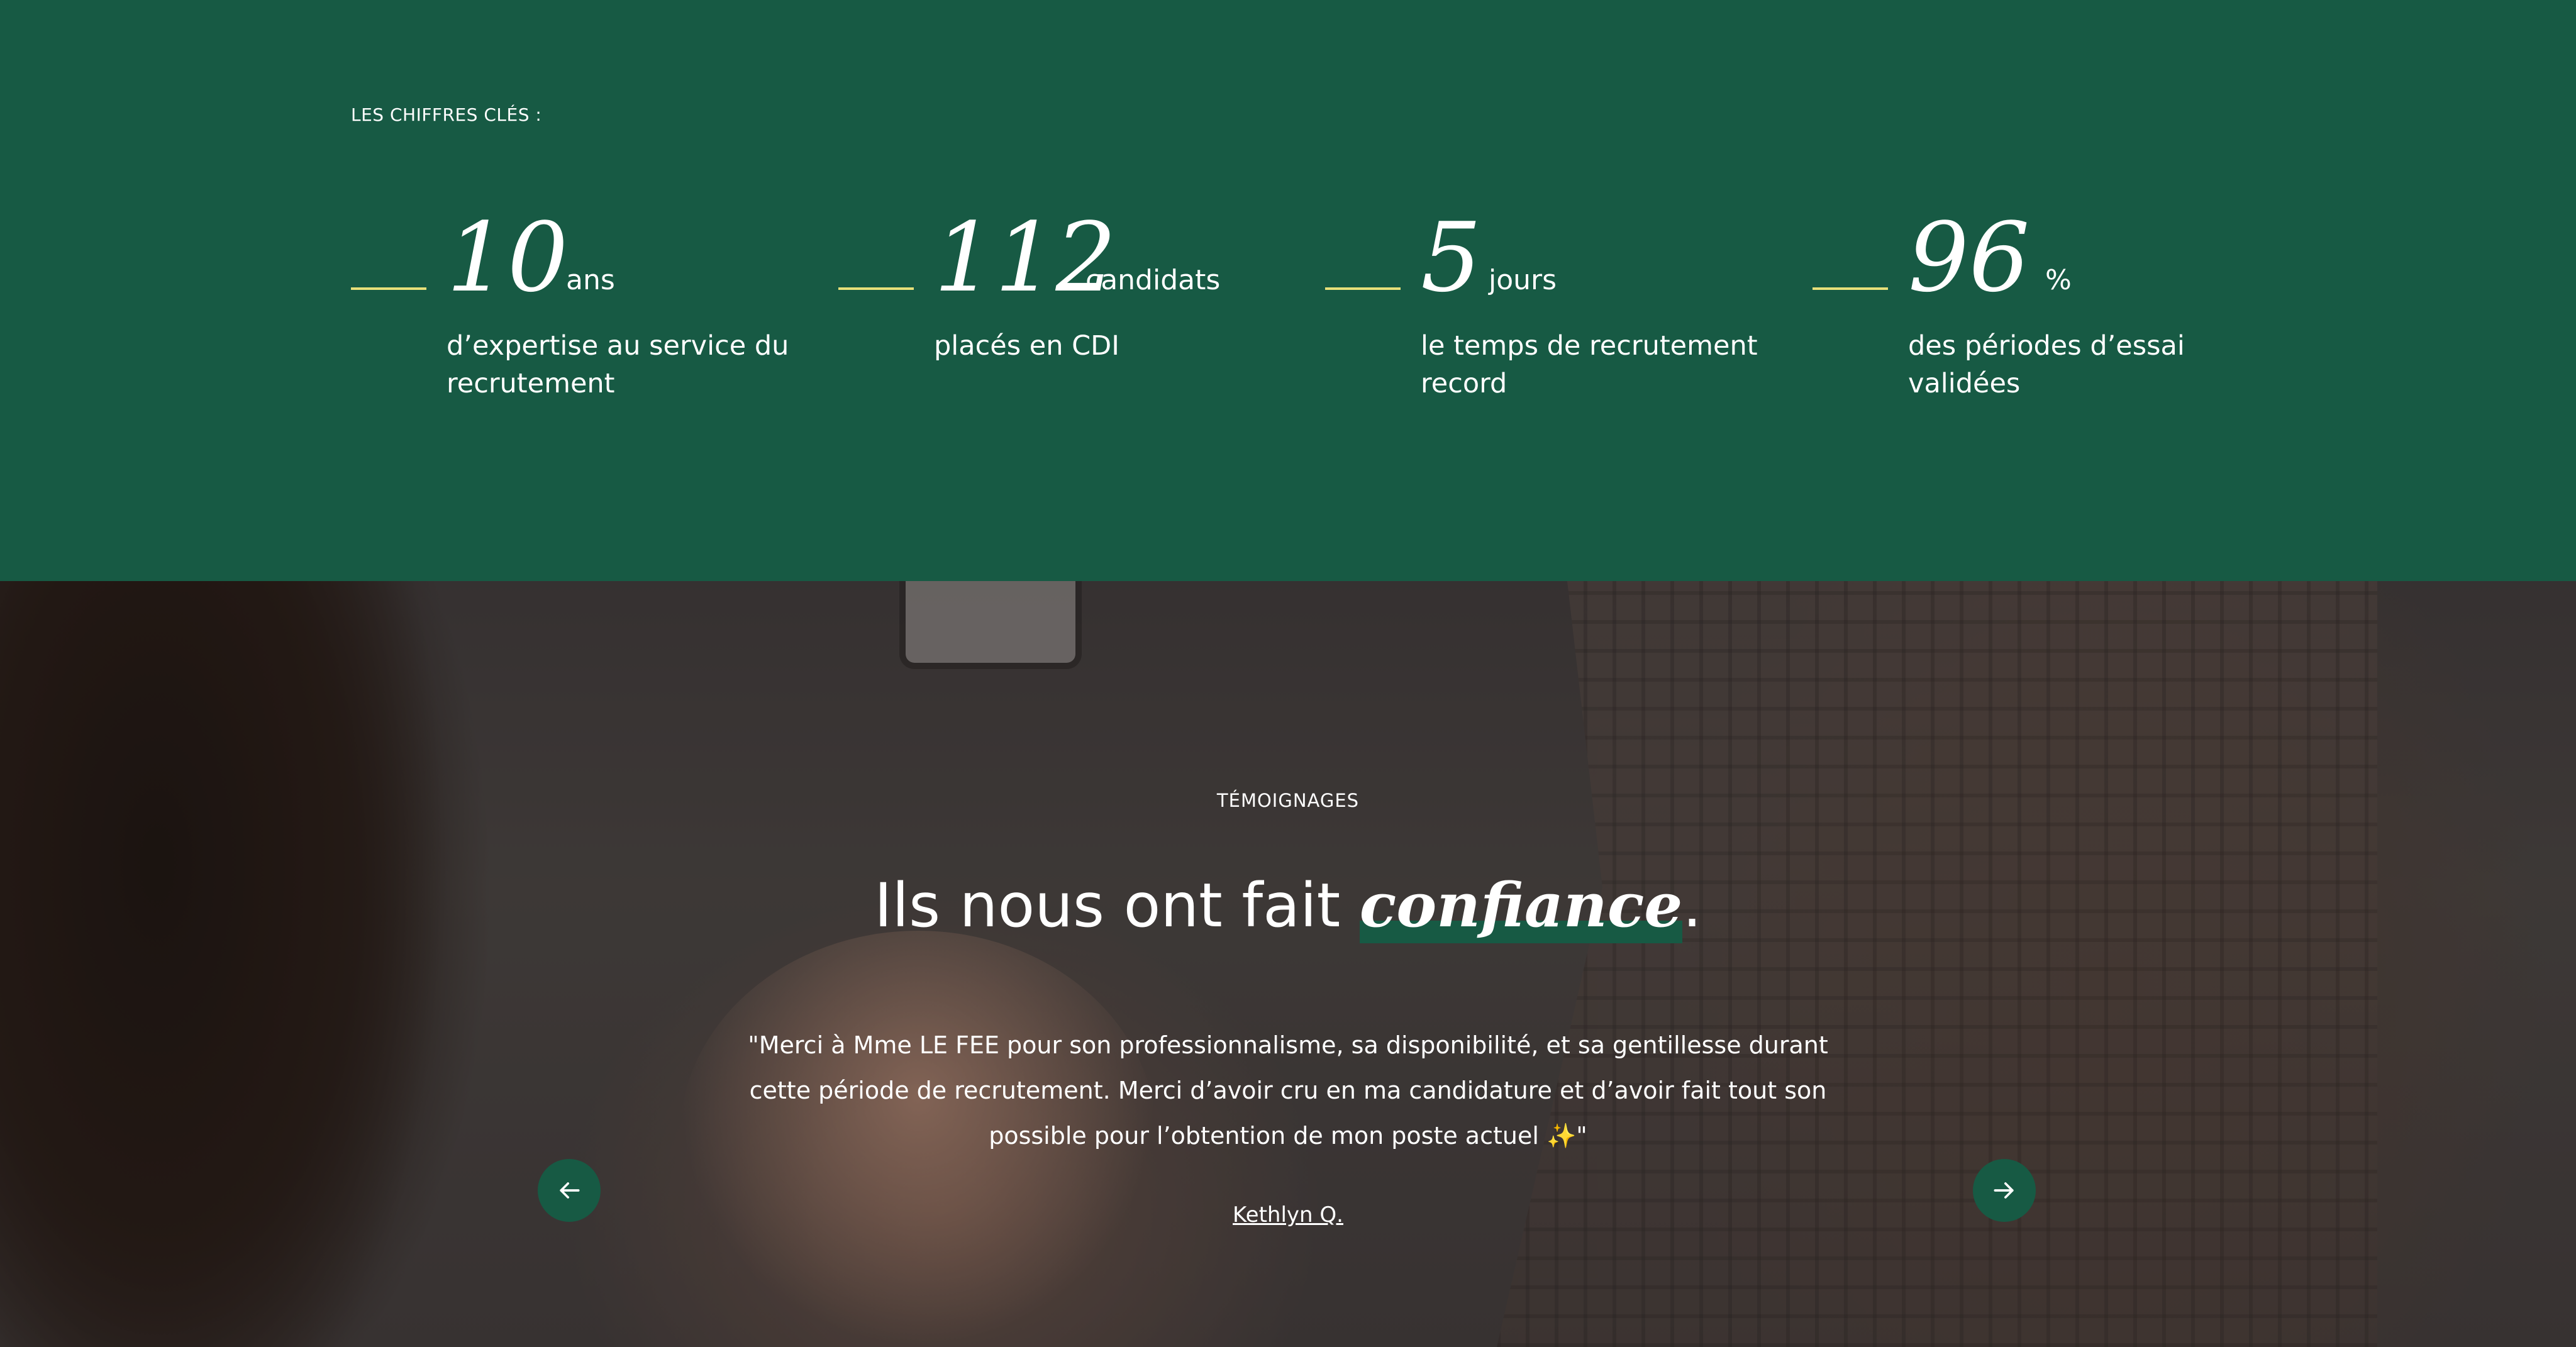  Describe the element at coordinates (1288, 1215) in the screenshot. I see `testimonial-author-link: Kethlyn Q.` at that location.